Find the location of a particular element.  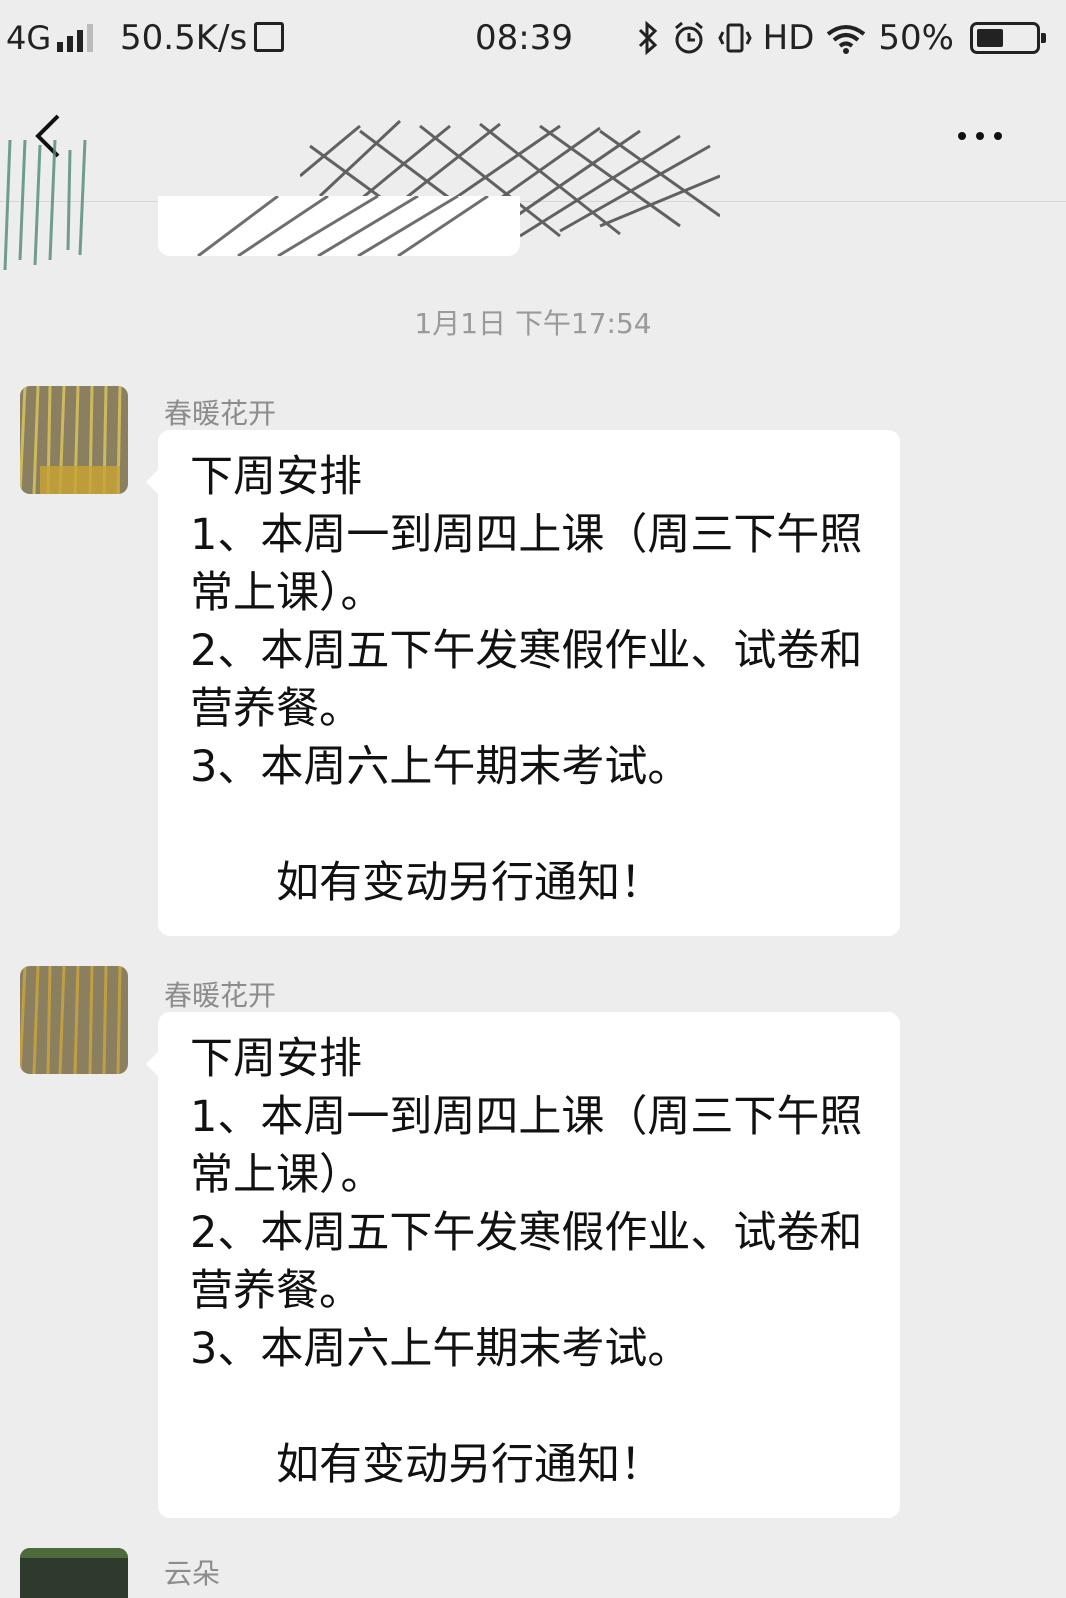

battery-icon is located at coordinates (1008, 38).